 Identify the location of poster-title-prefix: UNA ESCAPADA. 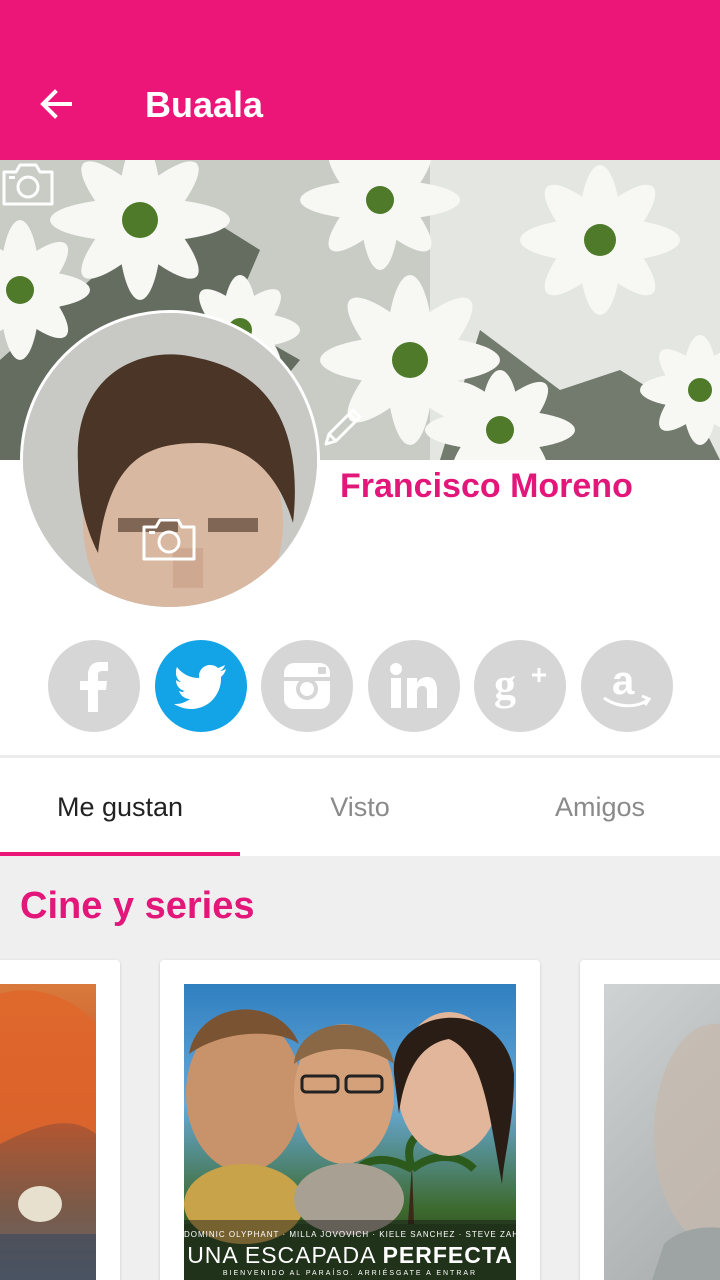
(281, 1255).